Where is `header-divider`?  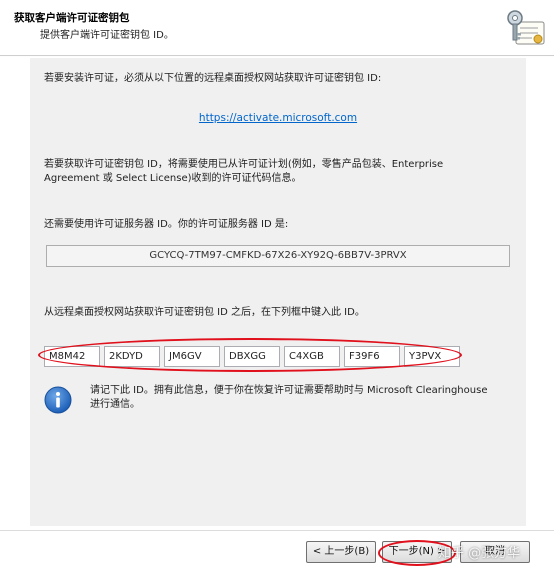
header-divider is located at coordinates (277, 56).